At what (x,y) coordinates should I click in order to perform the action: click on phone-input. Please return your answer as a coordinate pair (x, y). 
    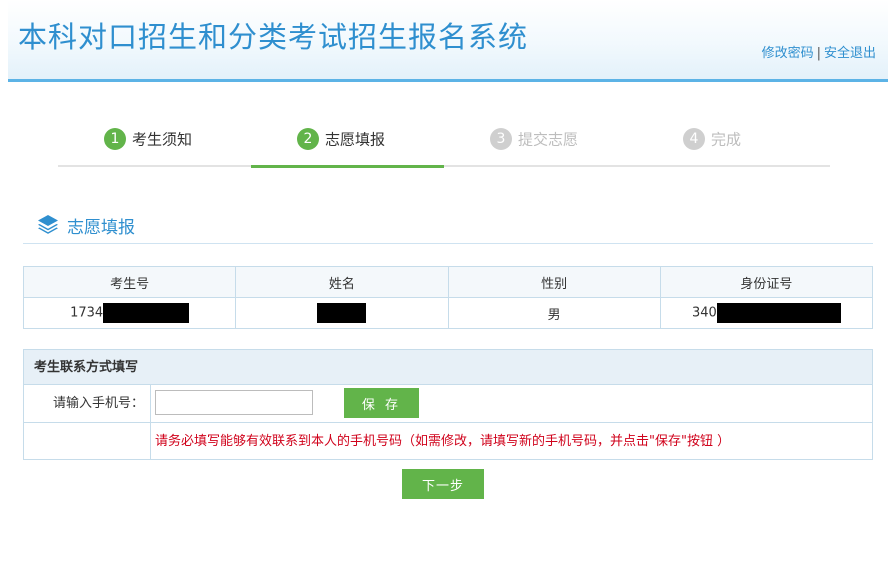
    Looking at the image, I should click on (234, 402).